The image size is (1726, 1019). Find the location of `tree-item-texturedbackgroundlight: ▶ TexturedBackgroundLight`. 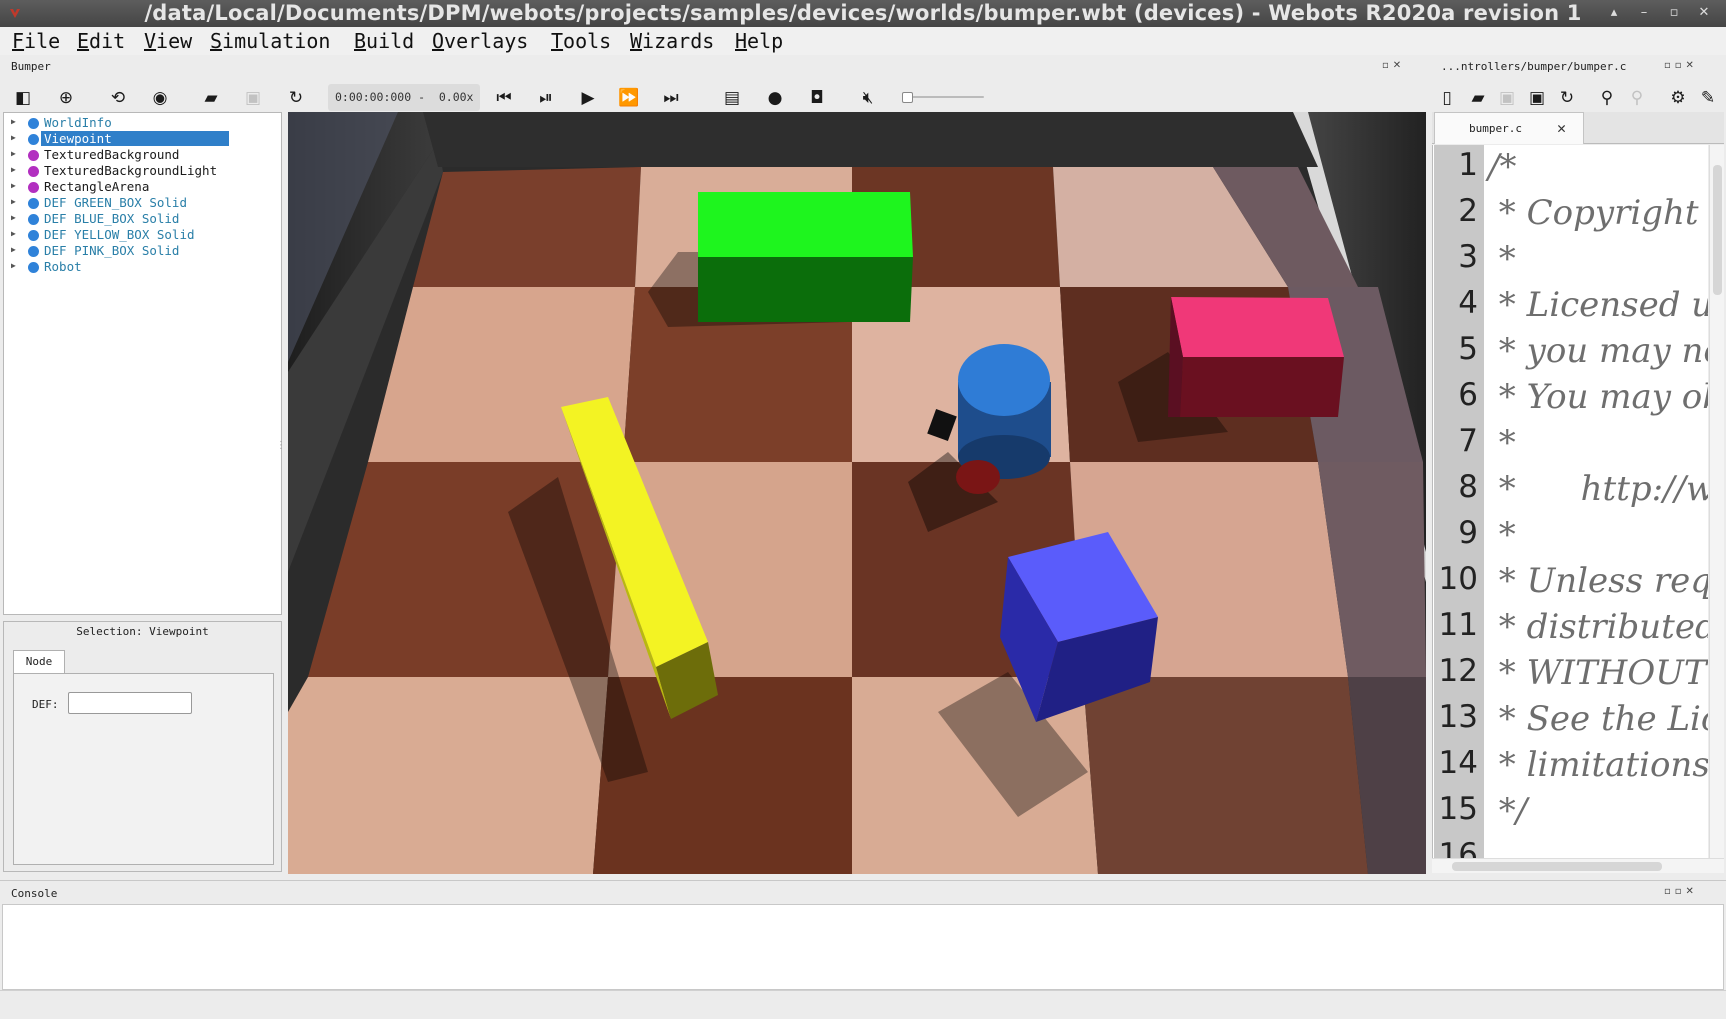

tree-item-texturedbackgroundlight: ▶ TexturedBackgroundLight is located at coordinates (142, 171).